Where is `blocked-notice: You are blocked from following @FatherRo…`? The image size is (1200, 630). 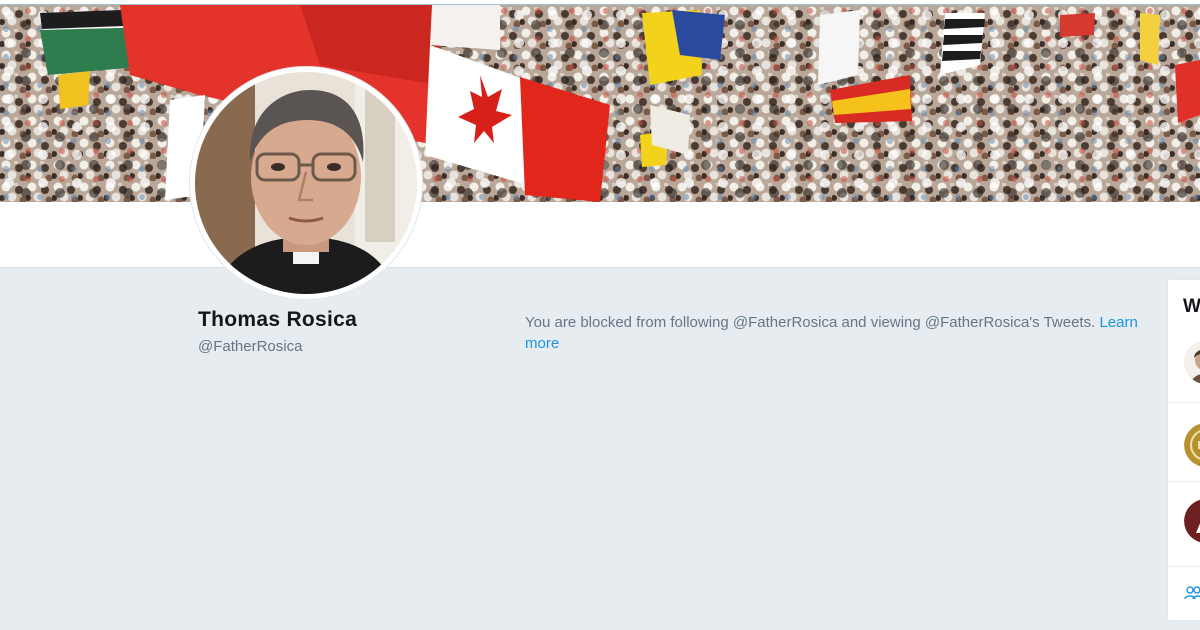 blocked-notice: You are blocked from following @FatherRo… is located at coordinates (845, 333).